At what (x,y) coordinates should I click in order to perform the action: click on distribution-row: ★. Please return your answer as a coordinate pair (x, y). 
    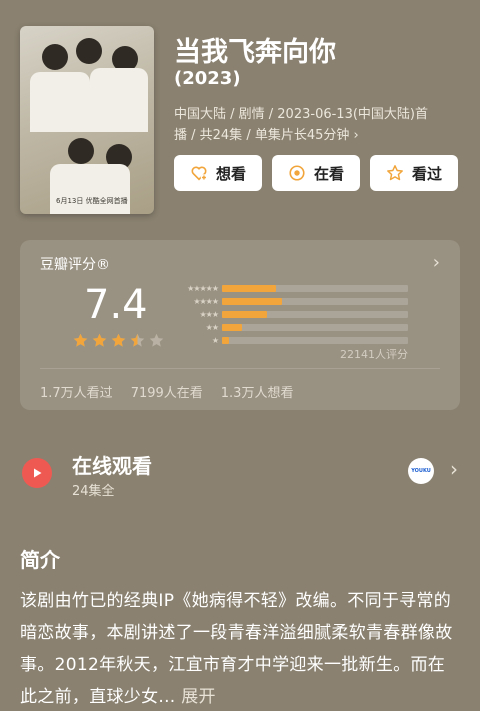
    Looking at the image, I should click on (288, 340).